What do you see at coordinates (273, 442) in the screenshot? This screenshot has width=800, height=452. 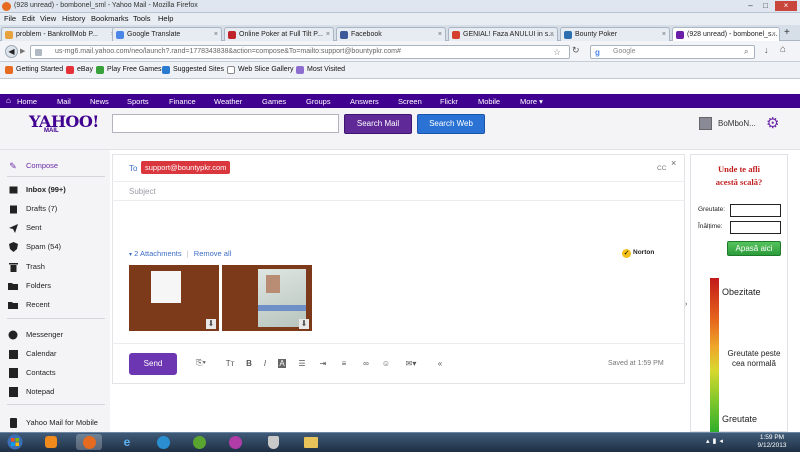 I see `shield-icon` at bounding box center [273, 442].